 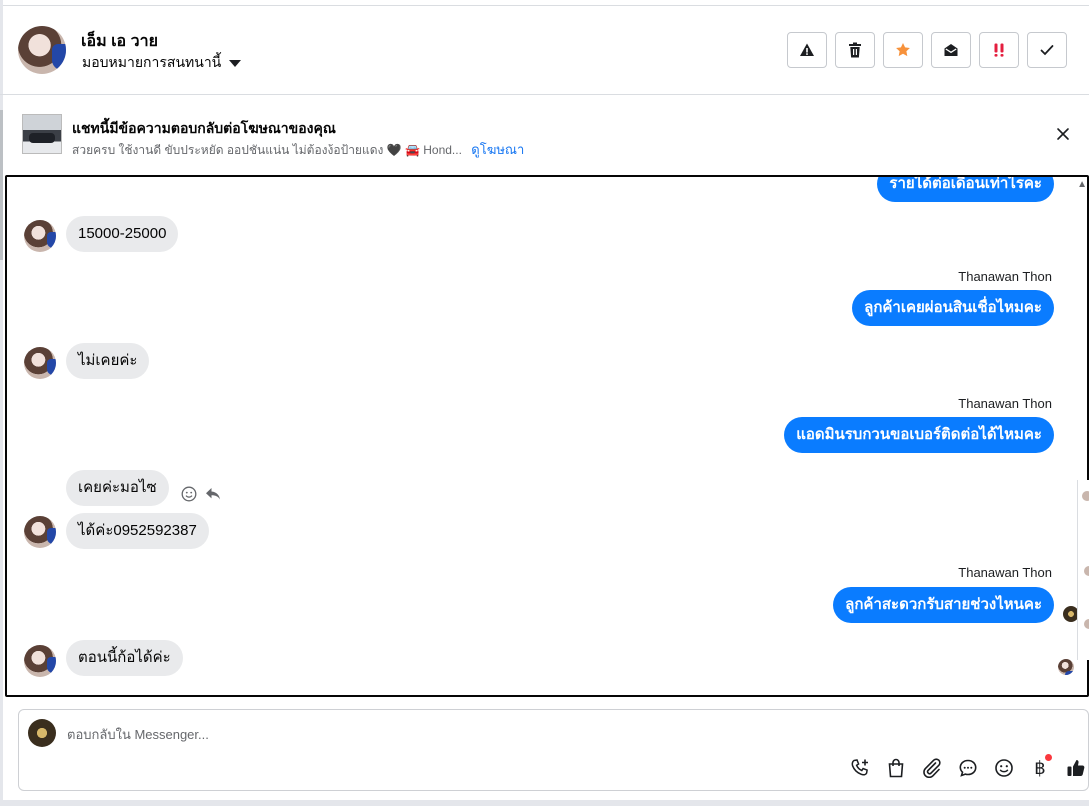 I want to click on saved-replies-button, so click(x=968, y=768).